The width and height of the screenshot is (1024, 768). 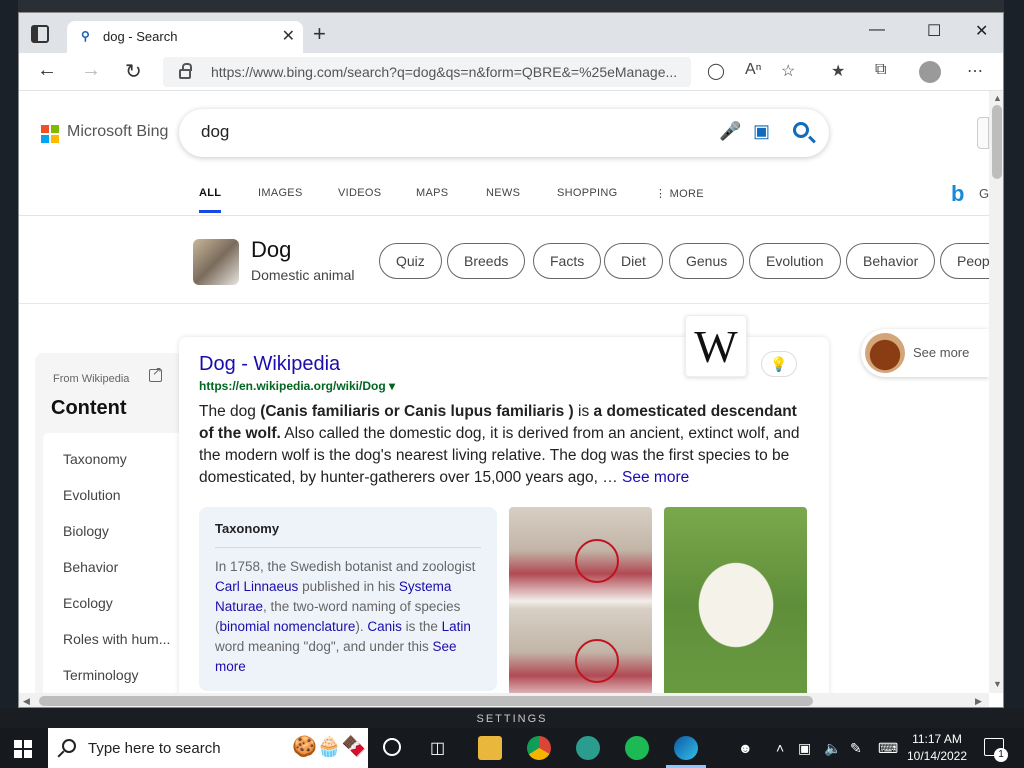 What do you see at coordinates (880, 70) in the screenshot?
I see `collections-icon: ⧉` at bounding box center [880, 70].